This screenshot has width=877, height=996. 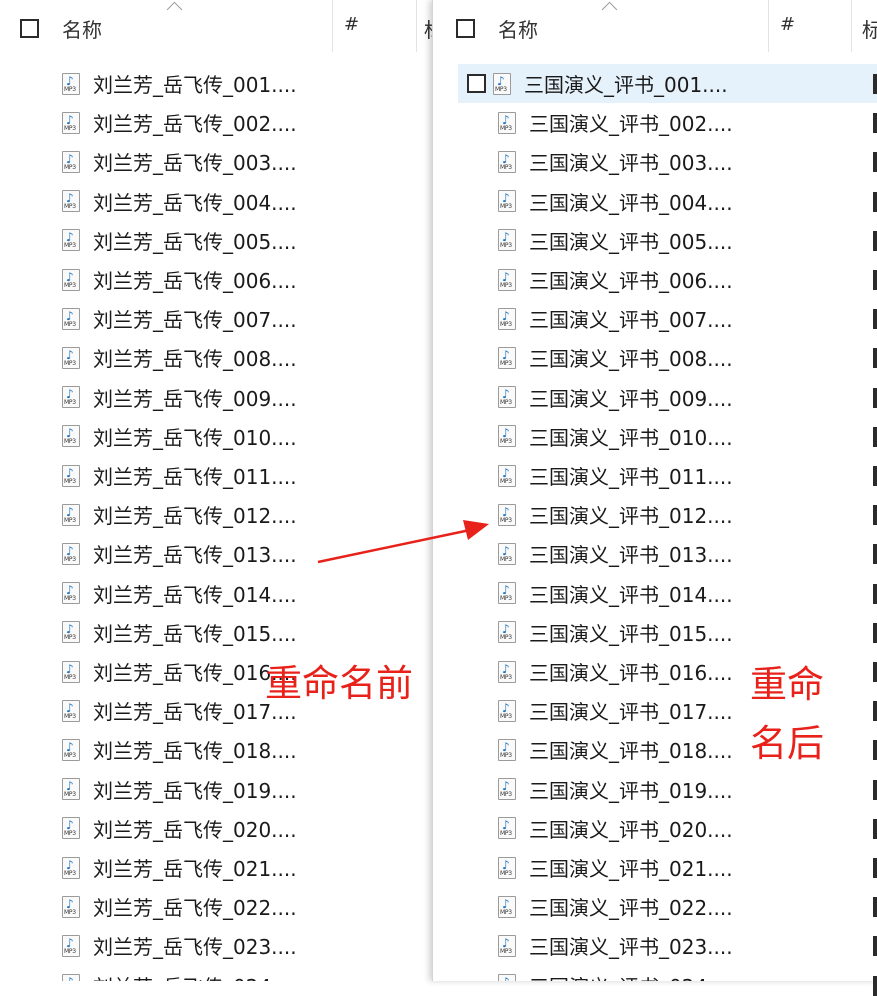 I want to click on rename-arrow, so click(x=403, y=542).